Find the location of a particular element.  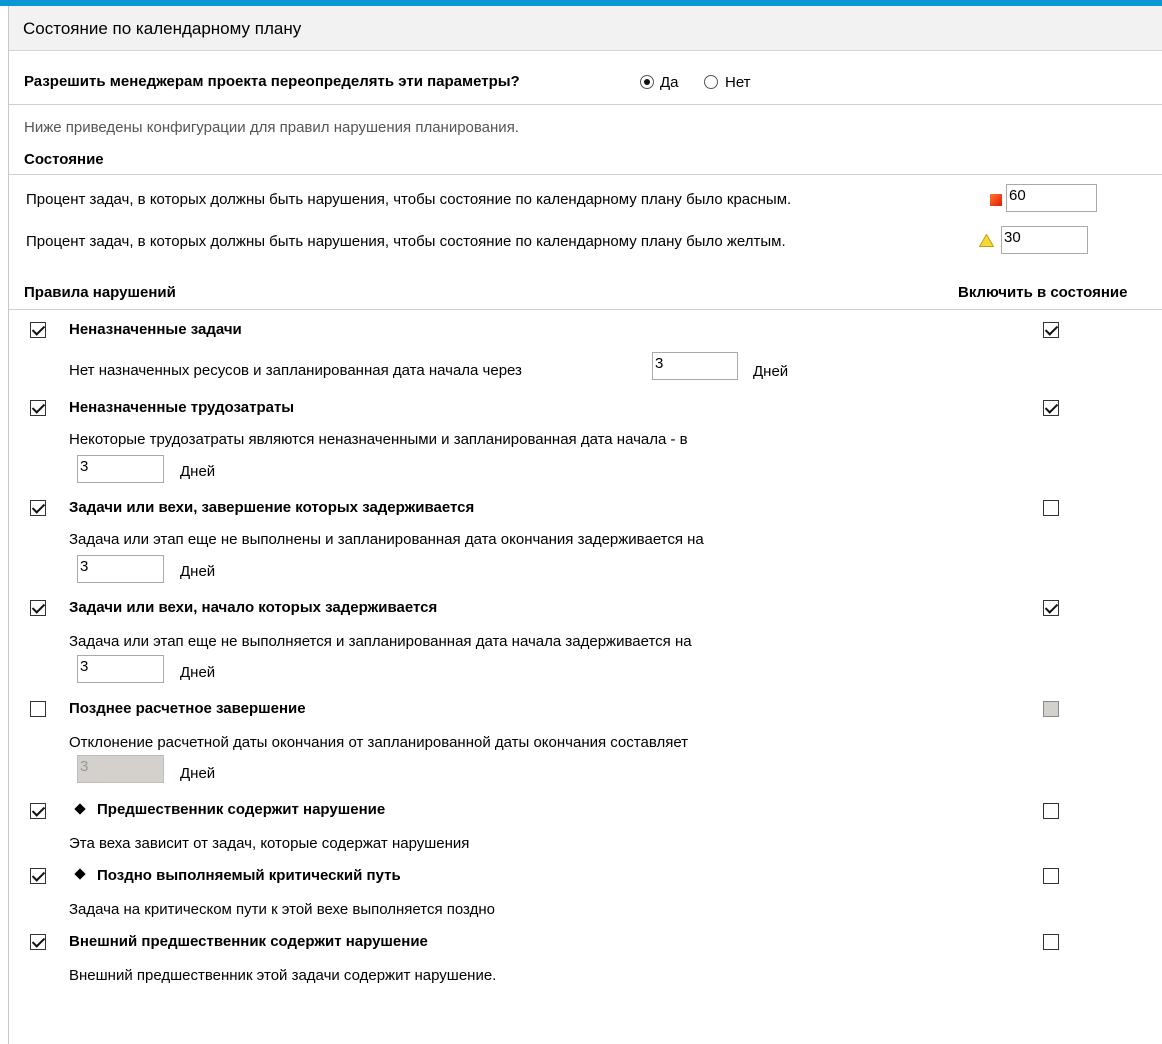

section-header: Состояние по календарному плану is located at coordinates (585, 28).